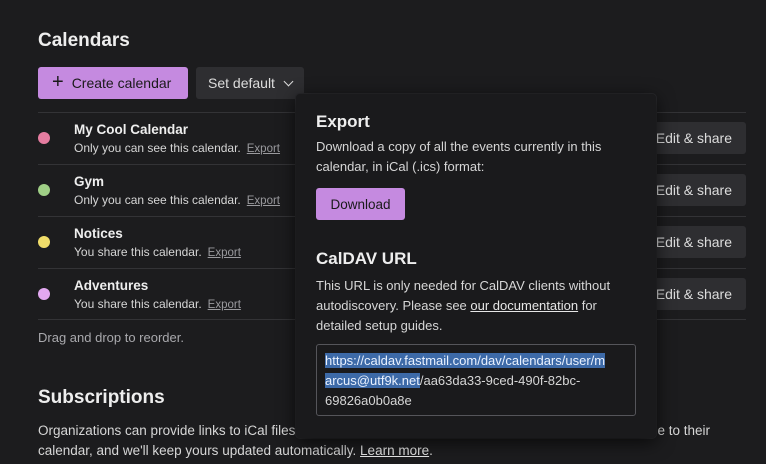 Image resolution: width=766 pixels, height=464 pixels. I want to click on subscriptions-period: ., so click(431, 450).